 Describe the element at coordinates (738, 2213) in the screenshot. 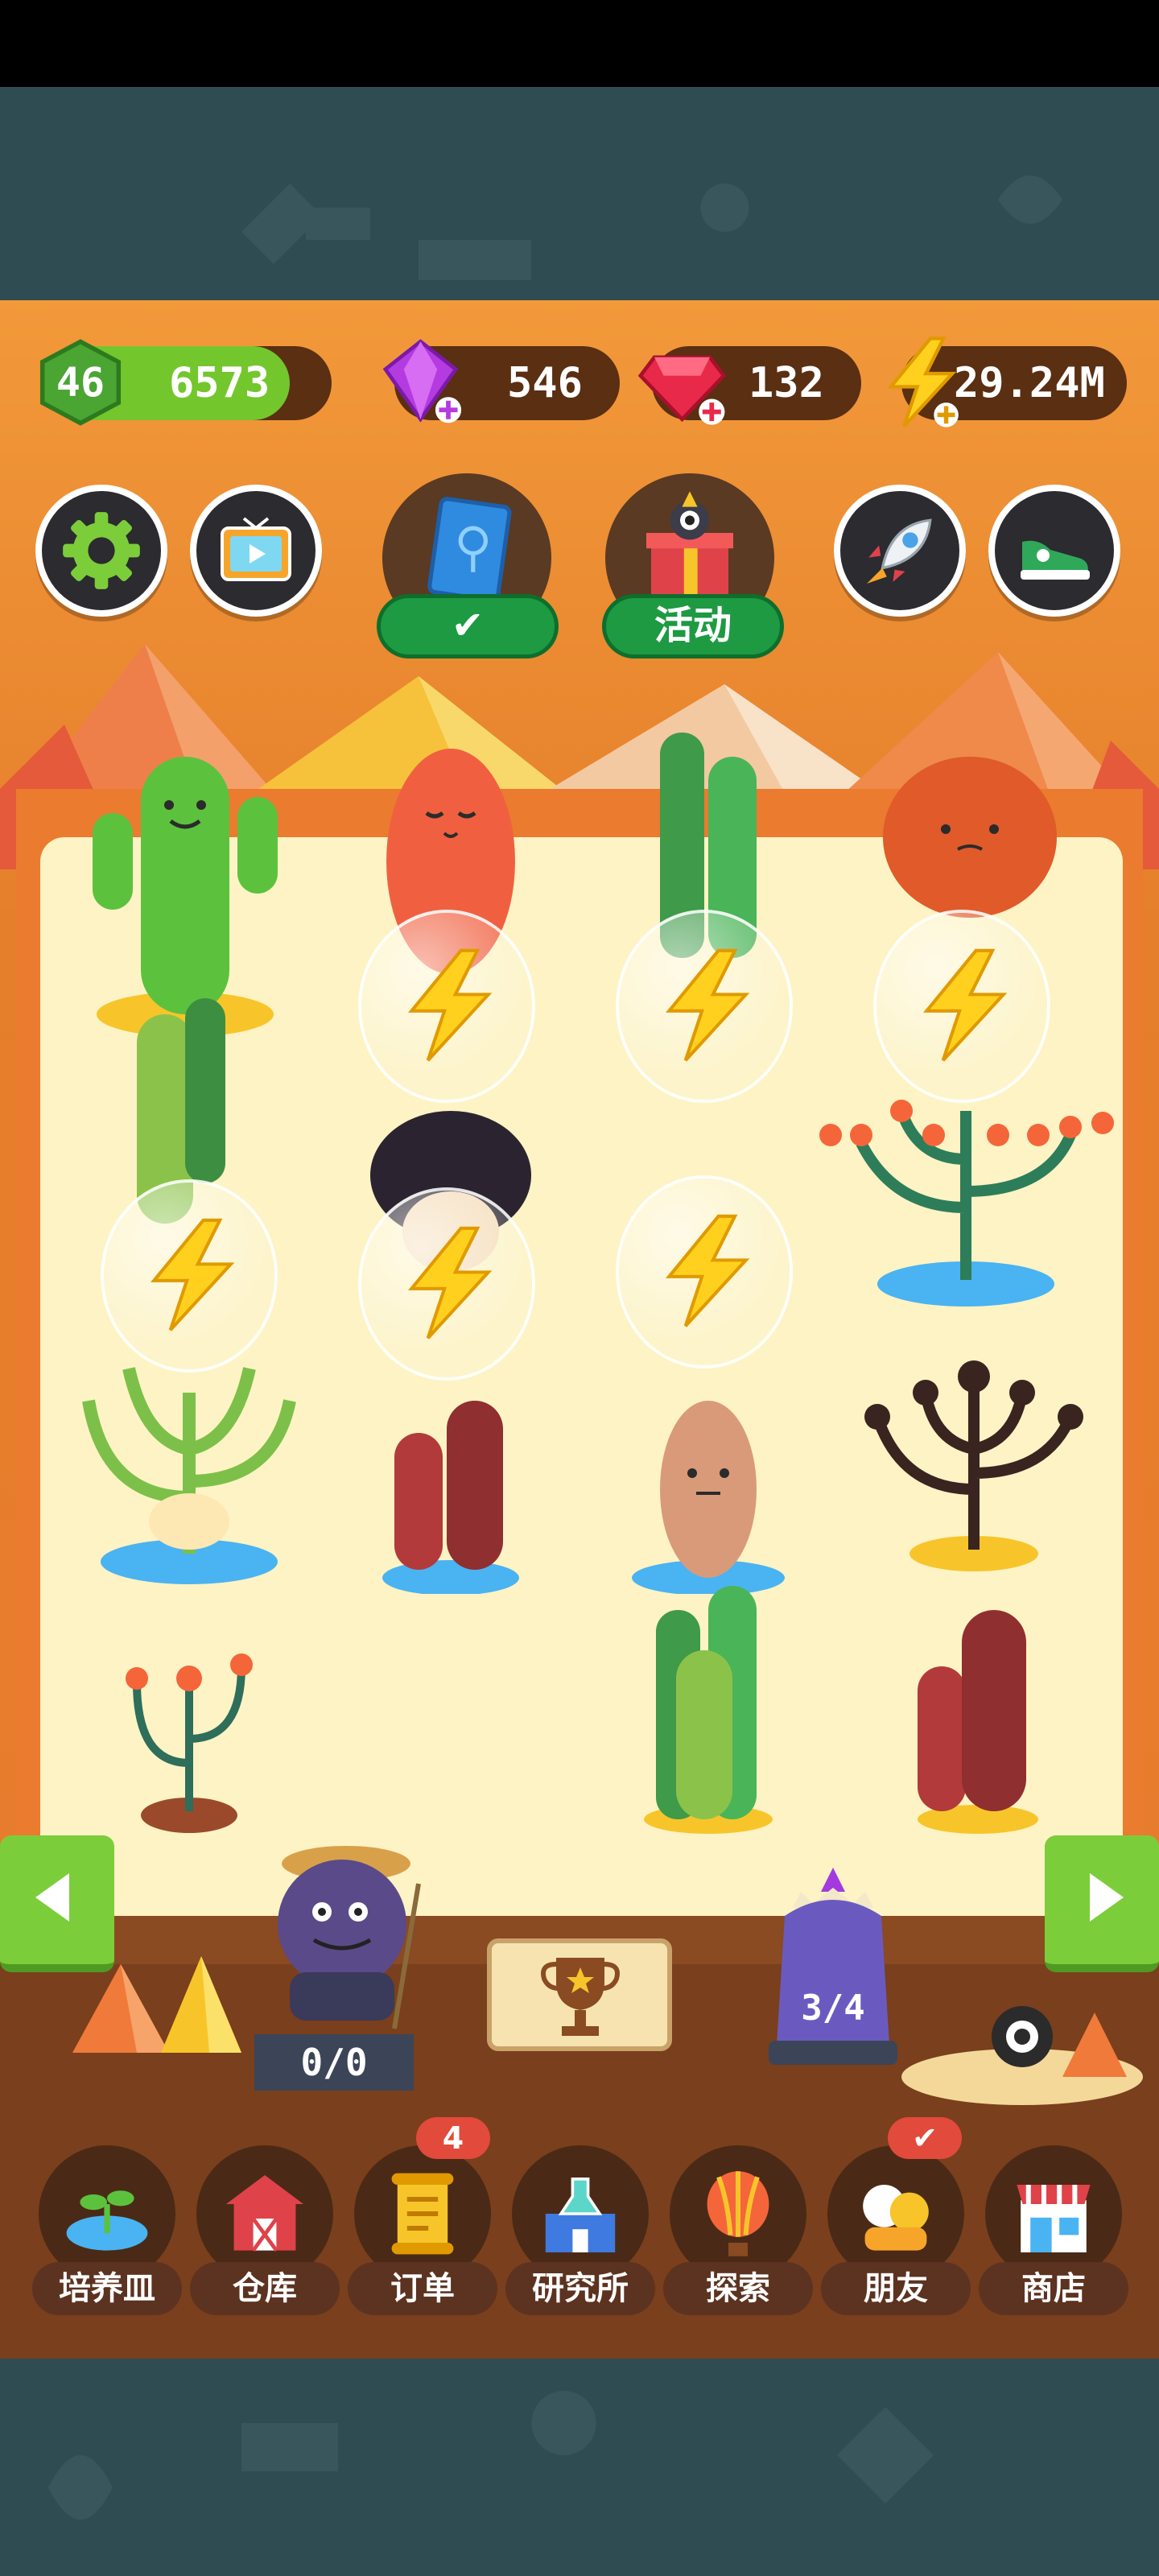

I see `balloon-icon` at that location.